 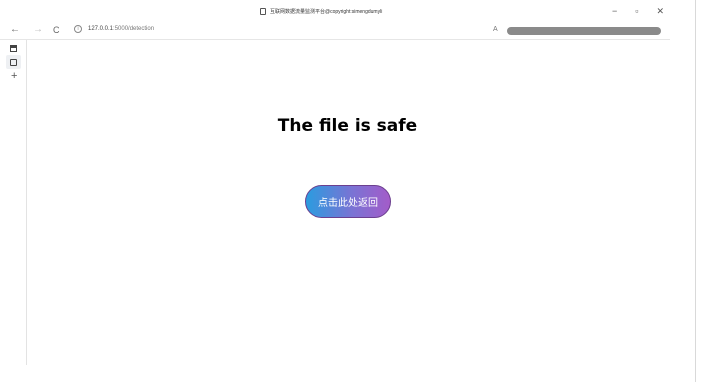 What do you see at coordinates (13, 202) in the screenshot?
I see `sidebar: +` at bounding box center [13, 202].